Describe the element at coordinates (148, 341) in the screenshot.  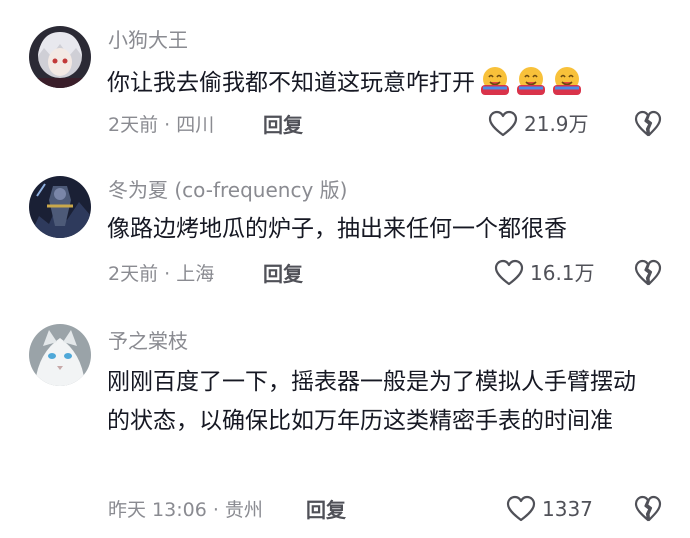
I see `username: 予之棠枝` at that location.